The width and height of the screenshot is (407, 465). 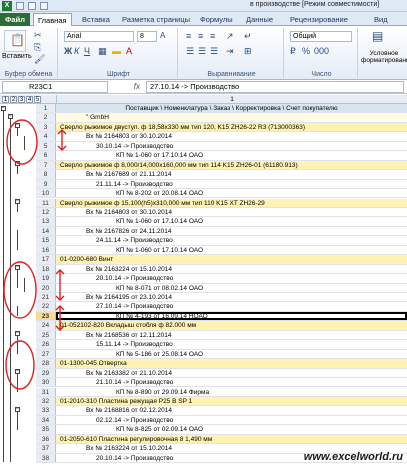 I want to click on cell-order: Вх № 2168816 от 02.12.2014, so click(x=231, y=410).